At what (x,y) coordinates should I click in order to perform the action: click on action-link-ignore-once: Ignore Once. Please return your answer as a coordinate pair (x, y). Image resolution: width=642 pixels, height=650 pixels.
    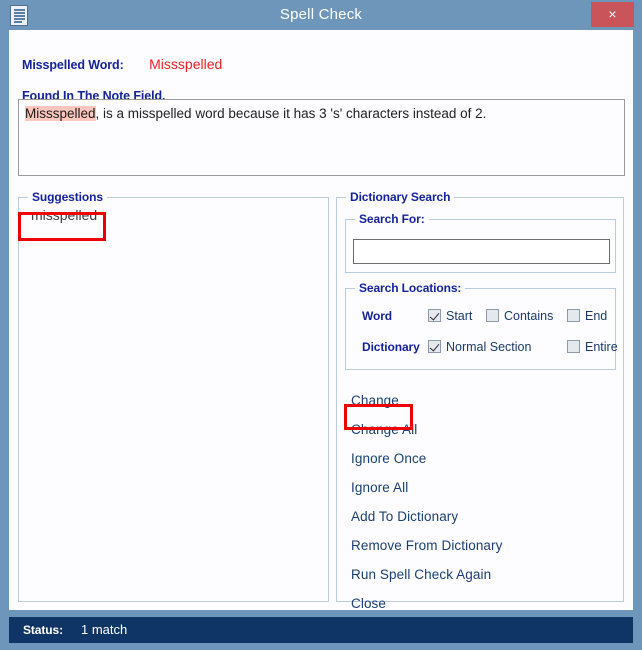
    Looking at the image, I should click on (480, 458).